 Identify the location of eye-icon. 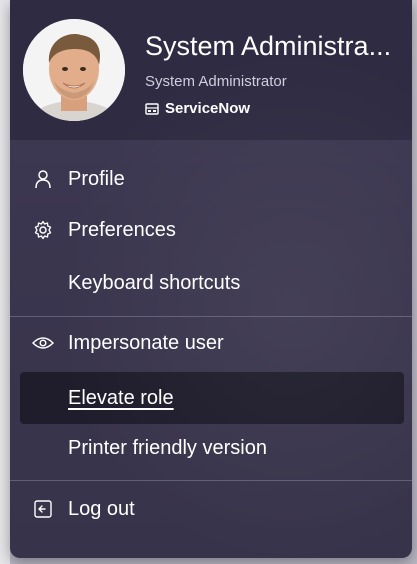
(43, 343).